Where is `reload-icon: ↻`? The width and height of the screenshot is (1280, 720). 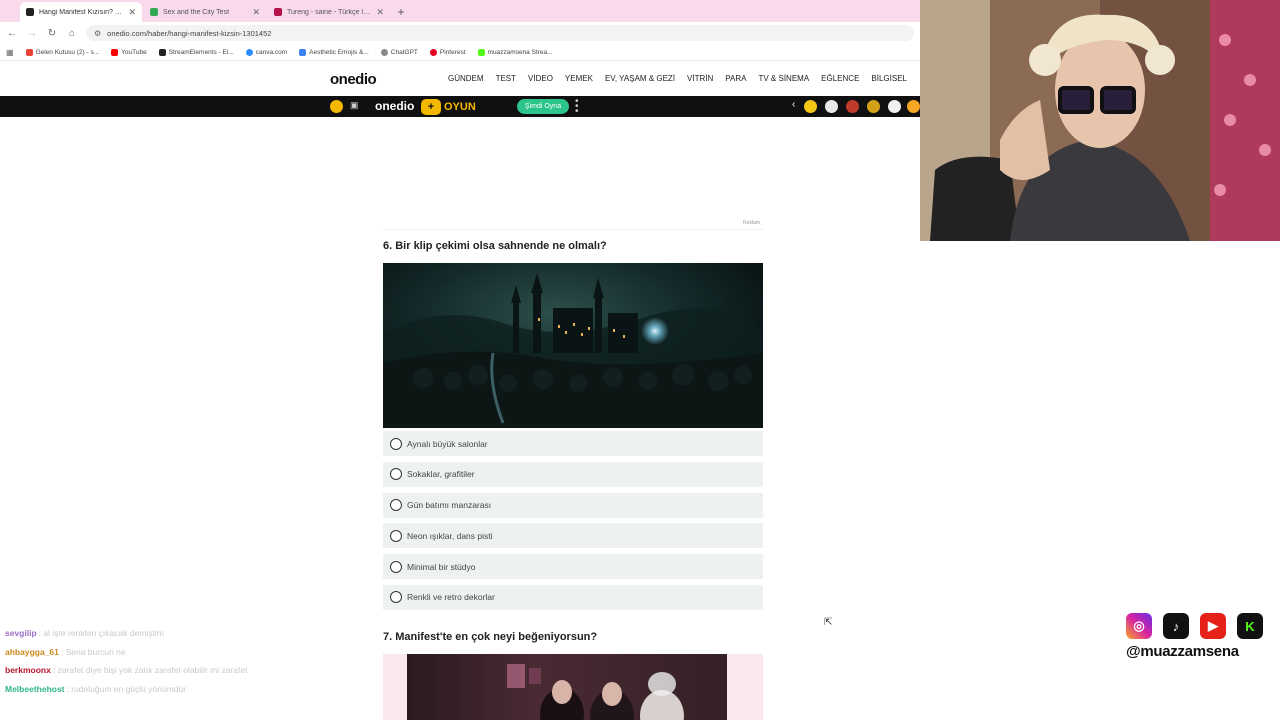
reload-icon: ↻ is located at coordinates (52, 33).